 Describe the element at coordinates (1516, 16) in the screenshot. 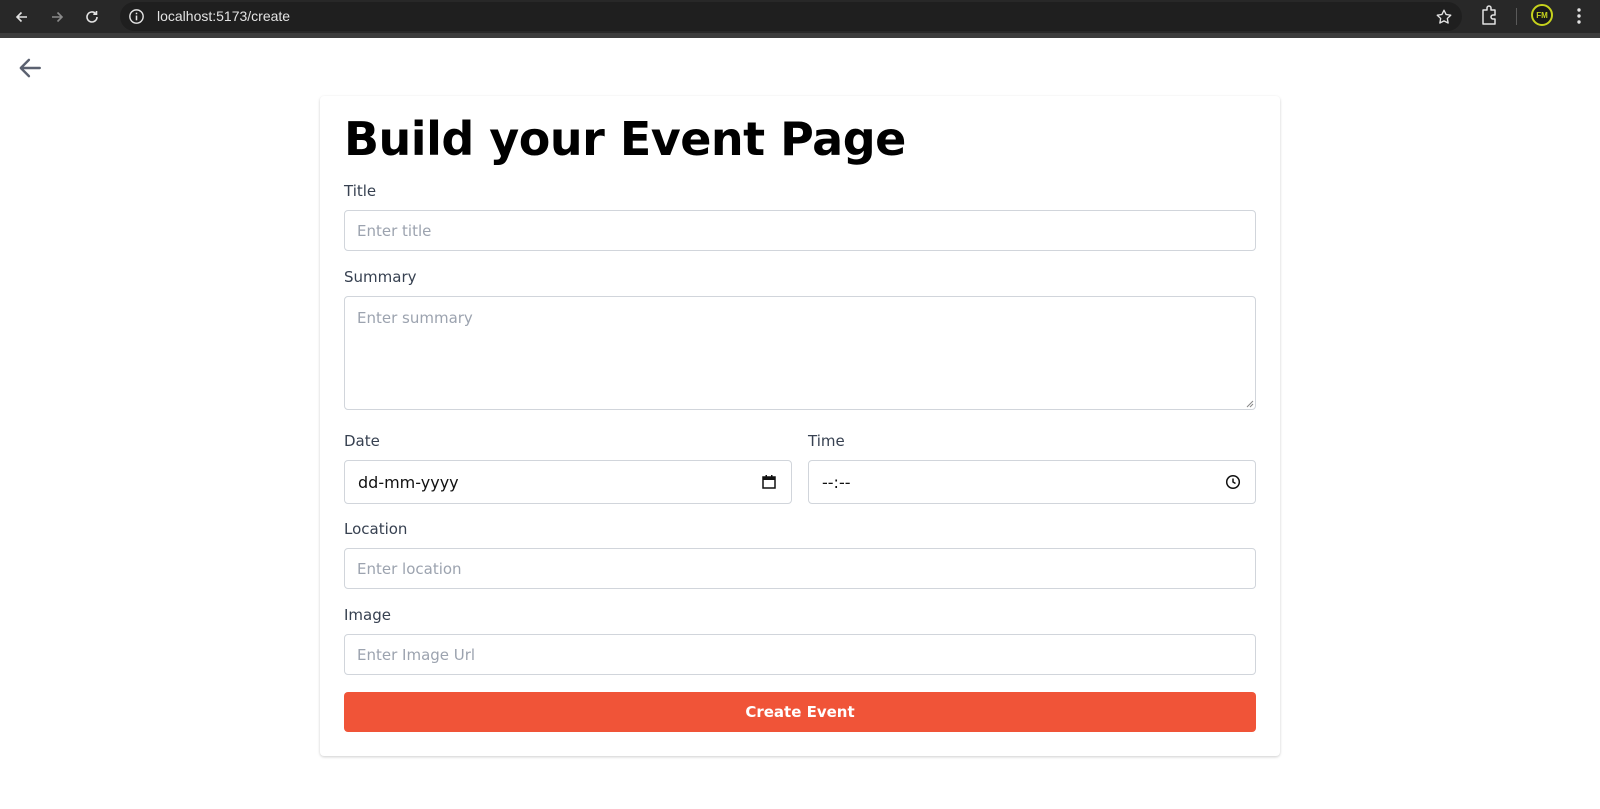

I see `toolbar-separator` at that location.